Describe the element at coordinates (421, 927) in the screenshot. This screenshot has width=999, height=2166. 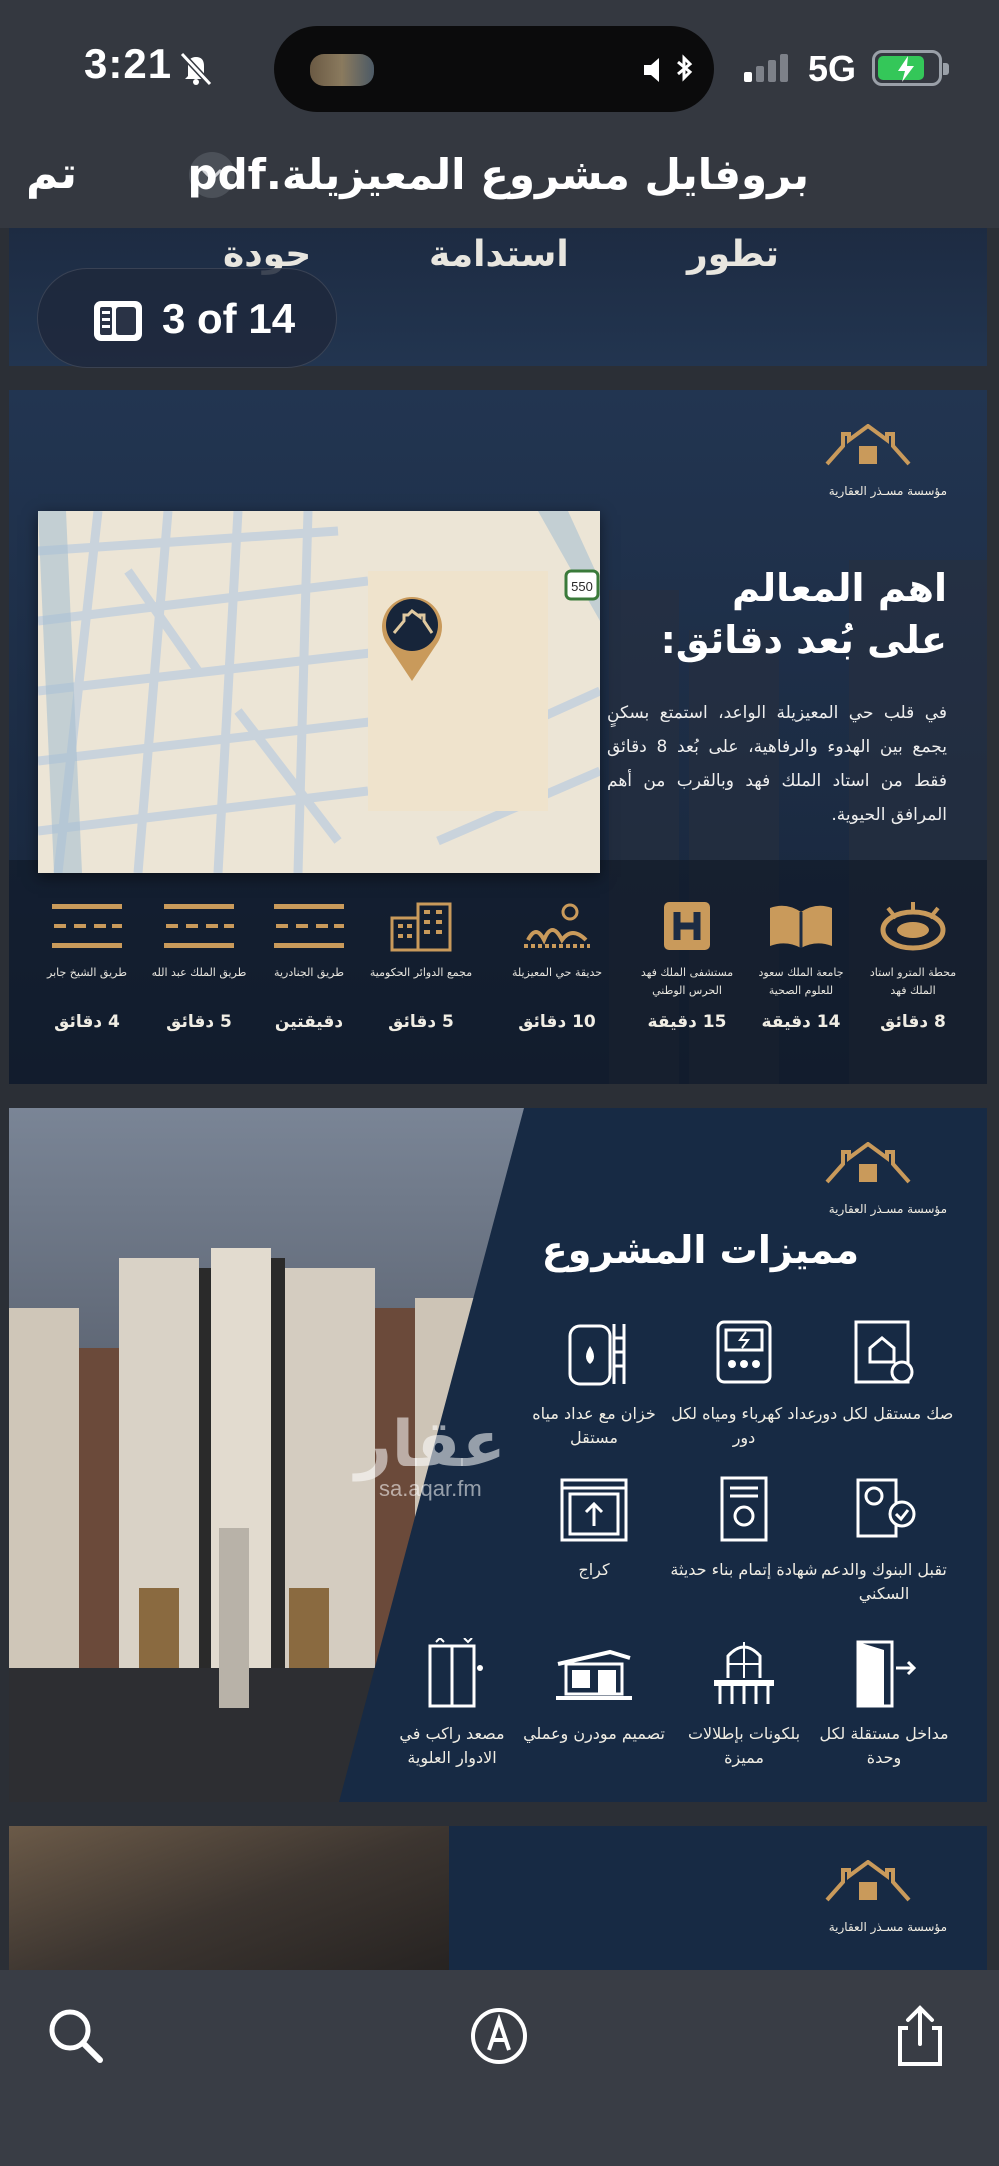
I see `government-building-icon` at that location.